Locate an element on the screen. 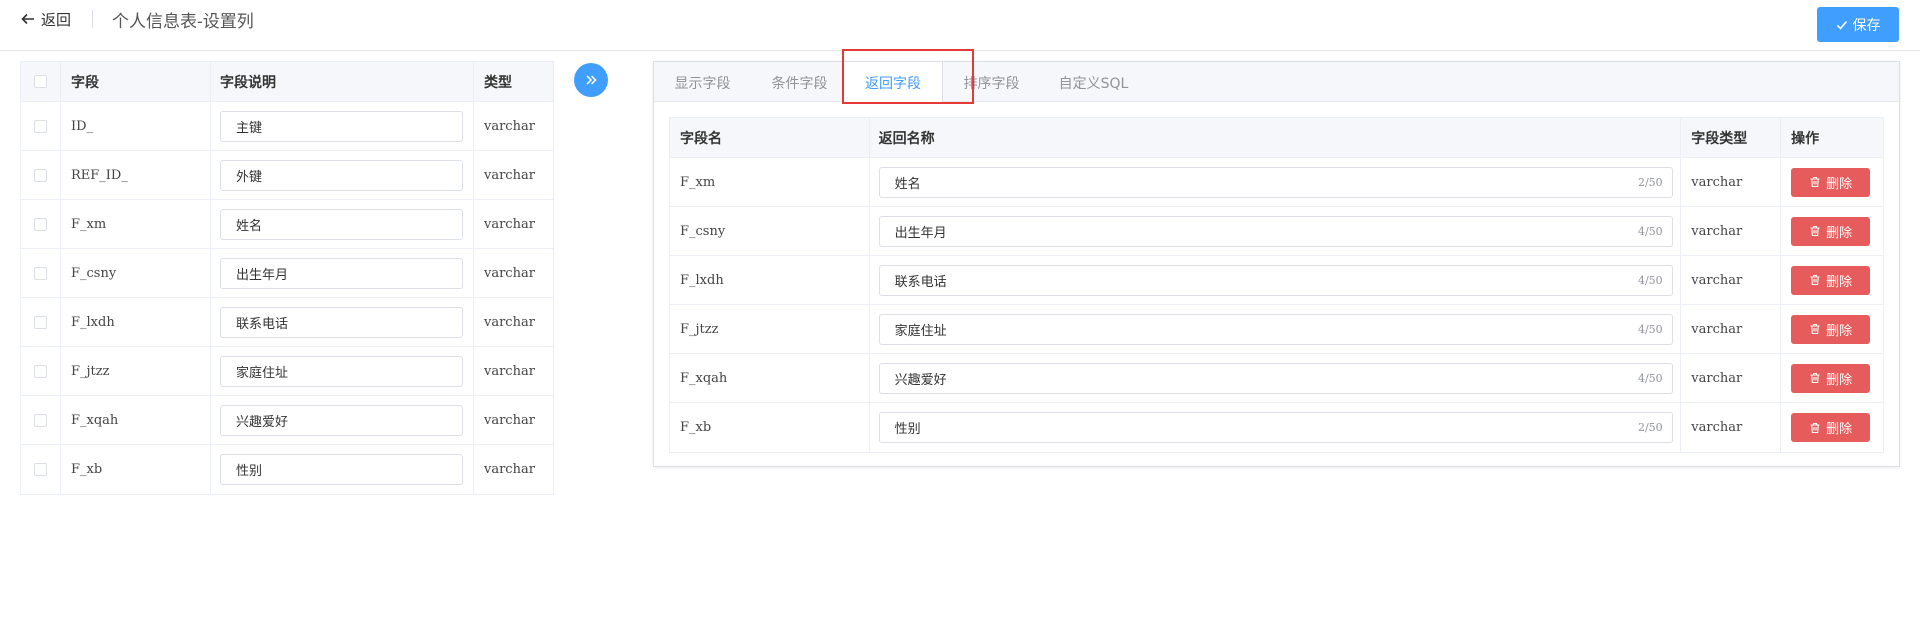 Image resolution: width=1920 pixels, height=628 pixels. save-button: 保存 is located at coordinates (1858, 24).